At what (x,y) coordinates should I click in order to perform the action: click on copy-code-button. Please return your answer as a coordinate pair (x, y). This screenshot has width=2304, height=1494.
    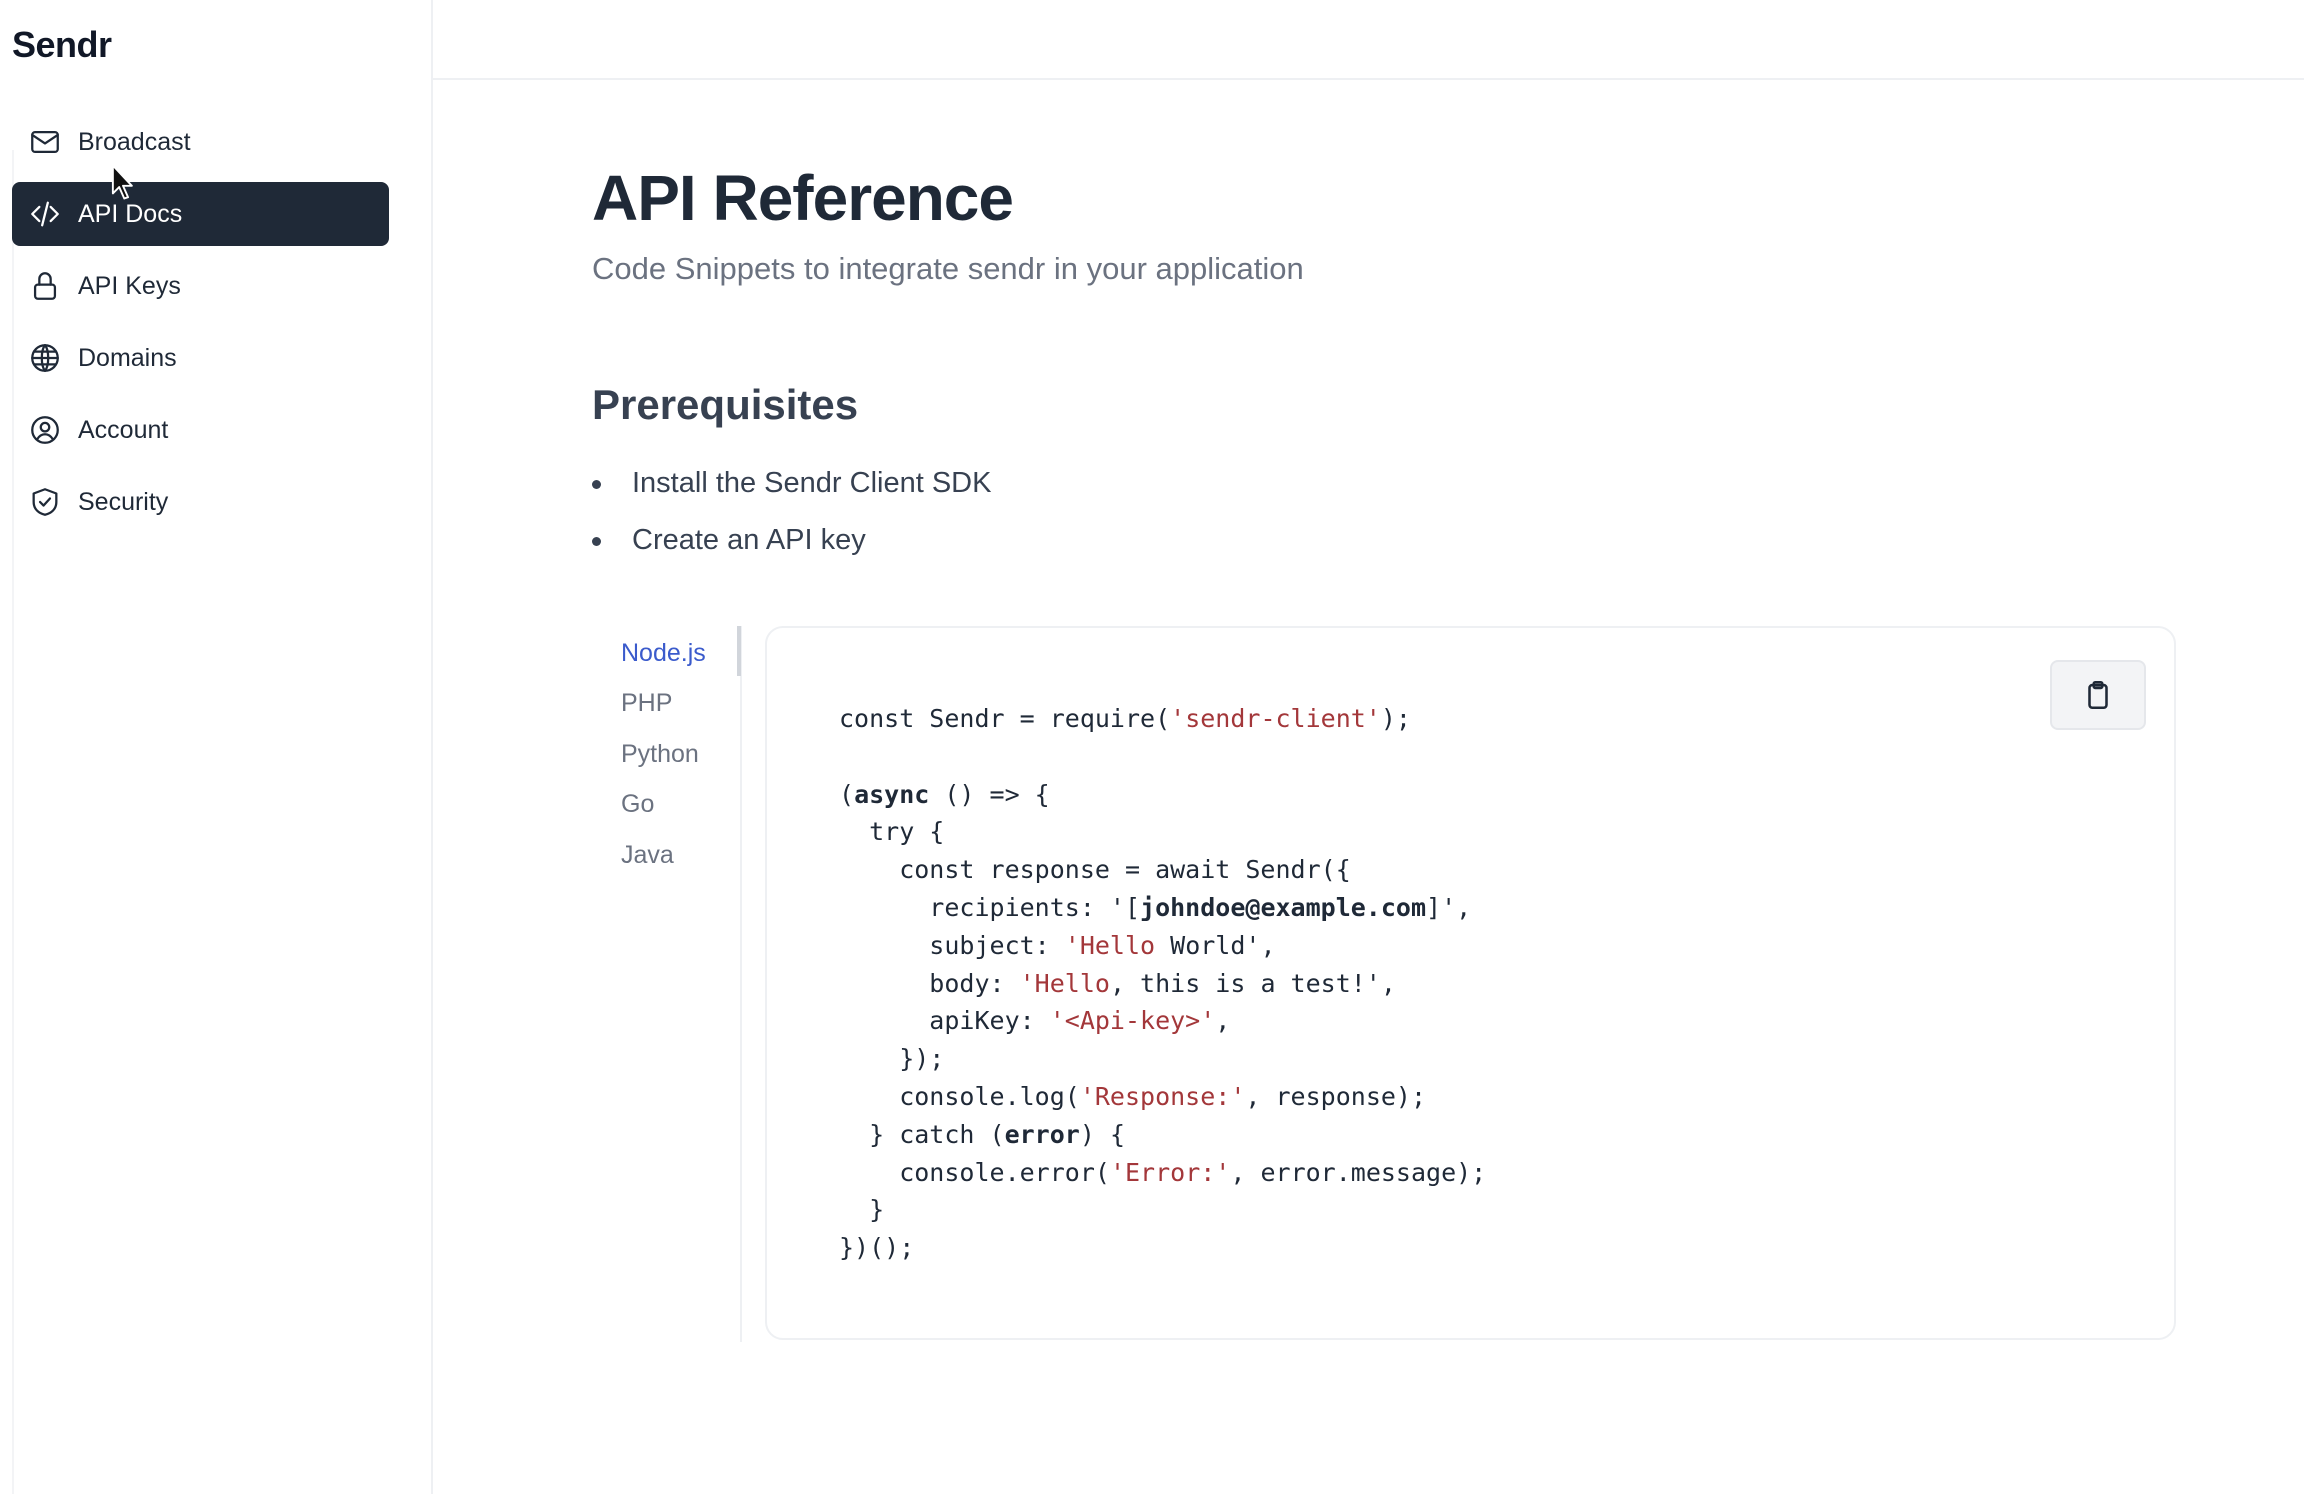
    Looking at the image, I should click on (2098, 695).